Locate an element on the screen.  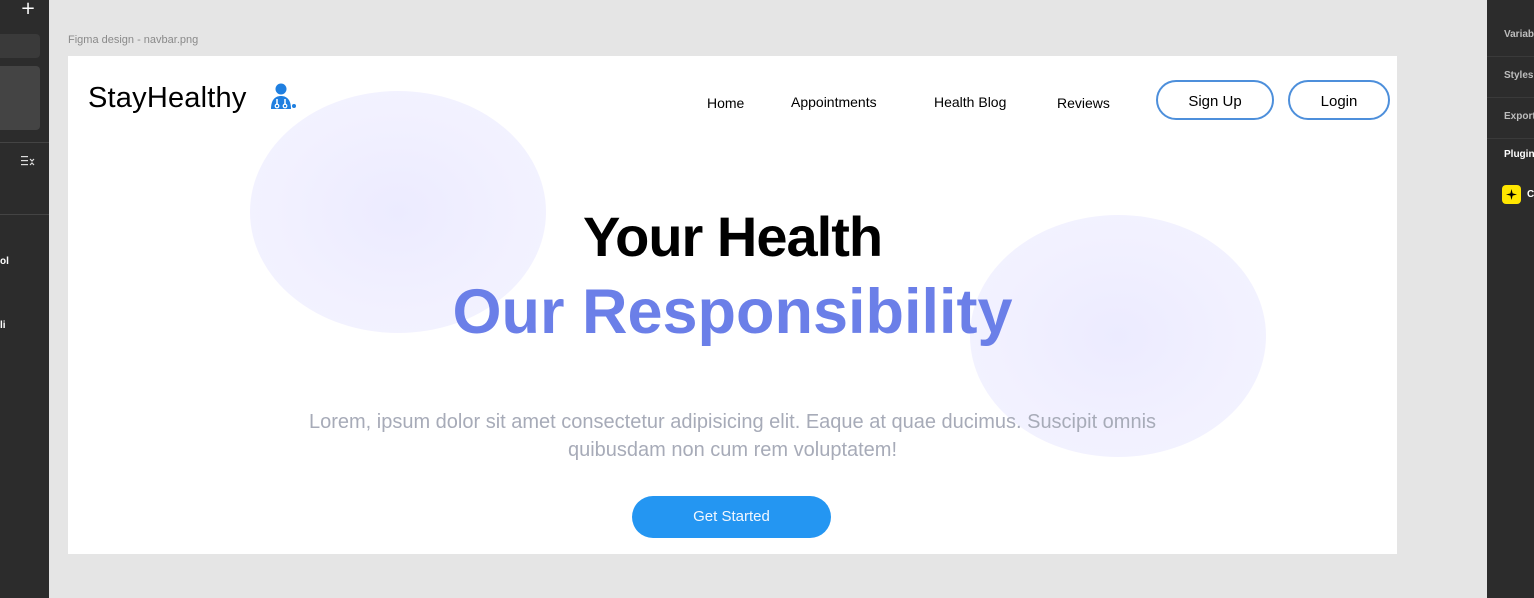
login-button: Login is located at coordinates (1339, 100).